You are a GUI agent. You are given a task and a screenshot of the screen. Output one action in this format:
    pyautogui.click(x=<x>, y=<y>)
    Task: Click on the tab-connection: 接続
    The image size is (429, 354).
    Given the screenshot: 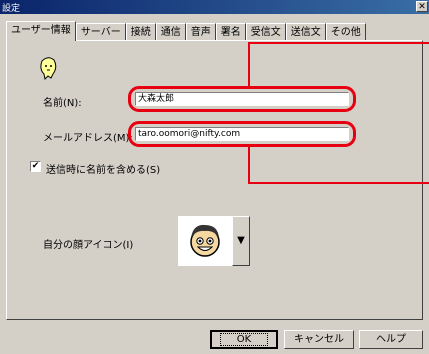 What is the action you would take?
    pyautogui.click(x=140, y=32)
    